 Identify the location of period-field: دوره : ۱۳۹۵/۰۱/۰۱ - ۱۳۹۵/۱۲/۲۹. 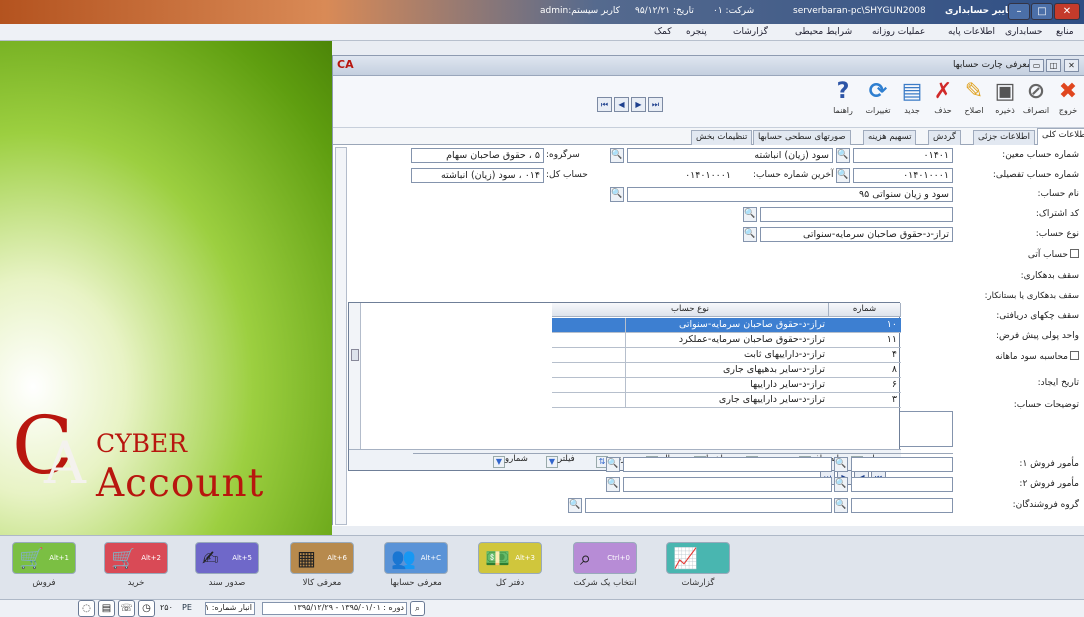
(334, 608).